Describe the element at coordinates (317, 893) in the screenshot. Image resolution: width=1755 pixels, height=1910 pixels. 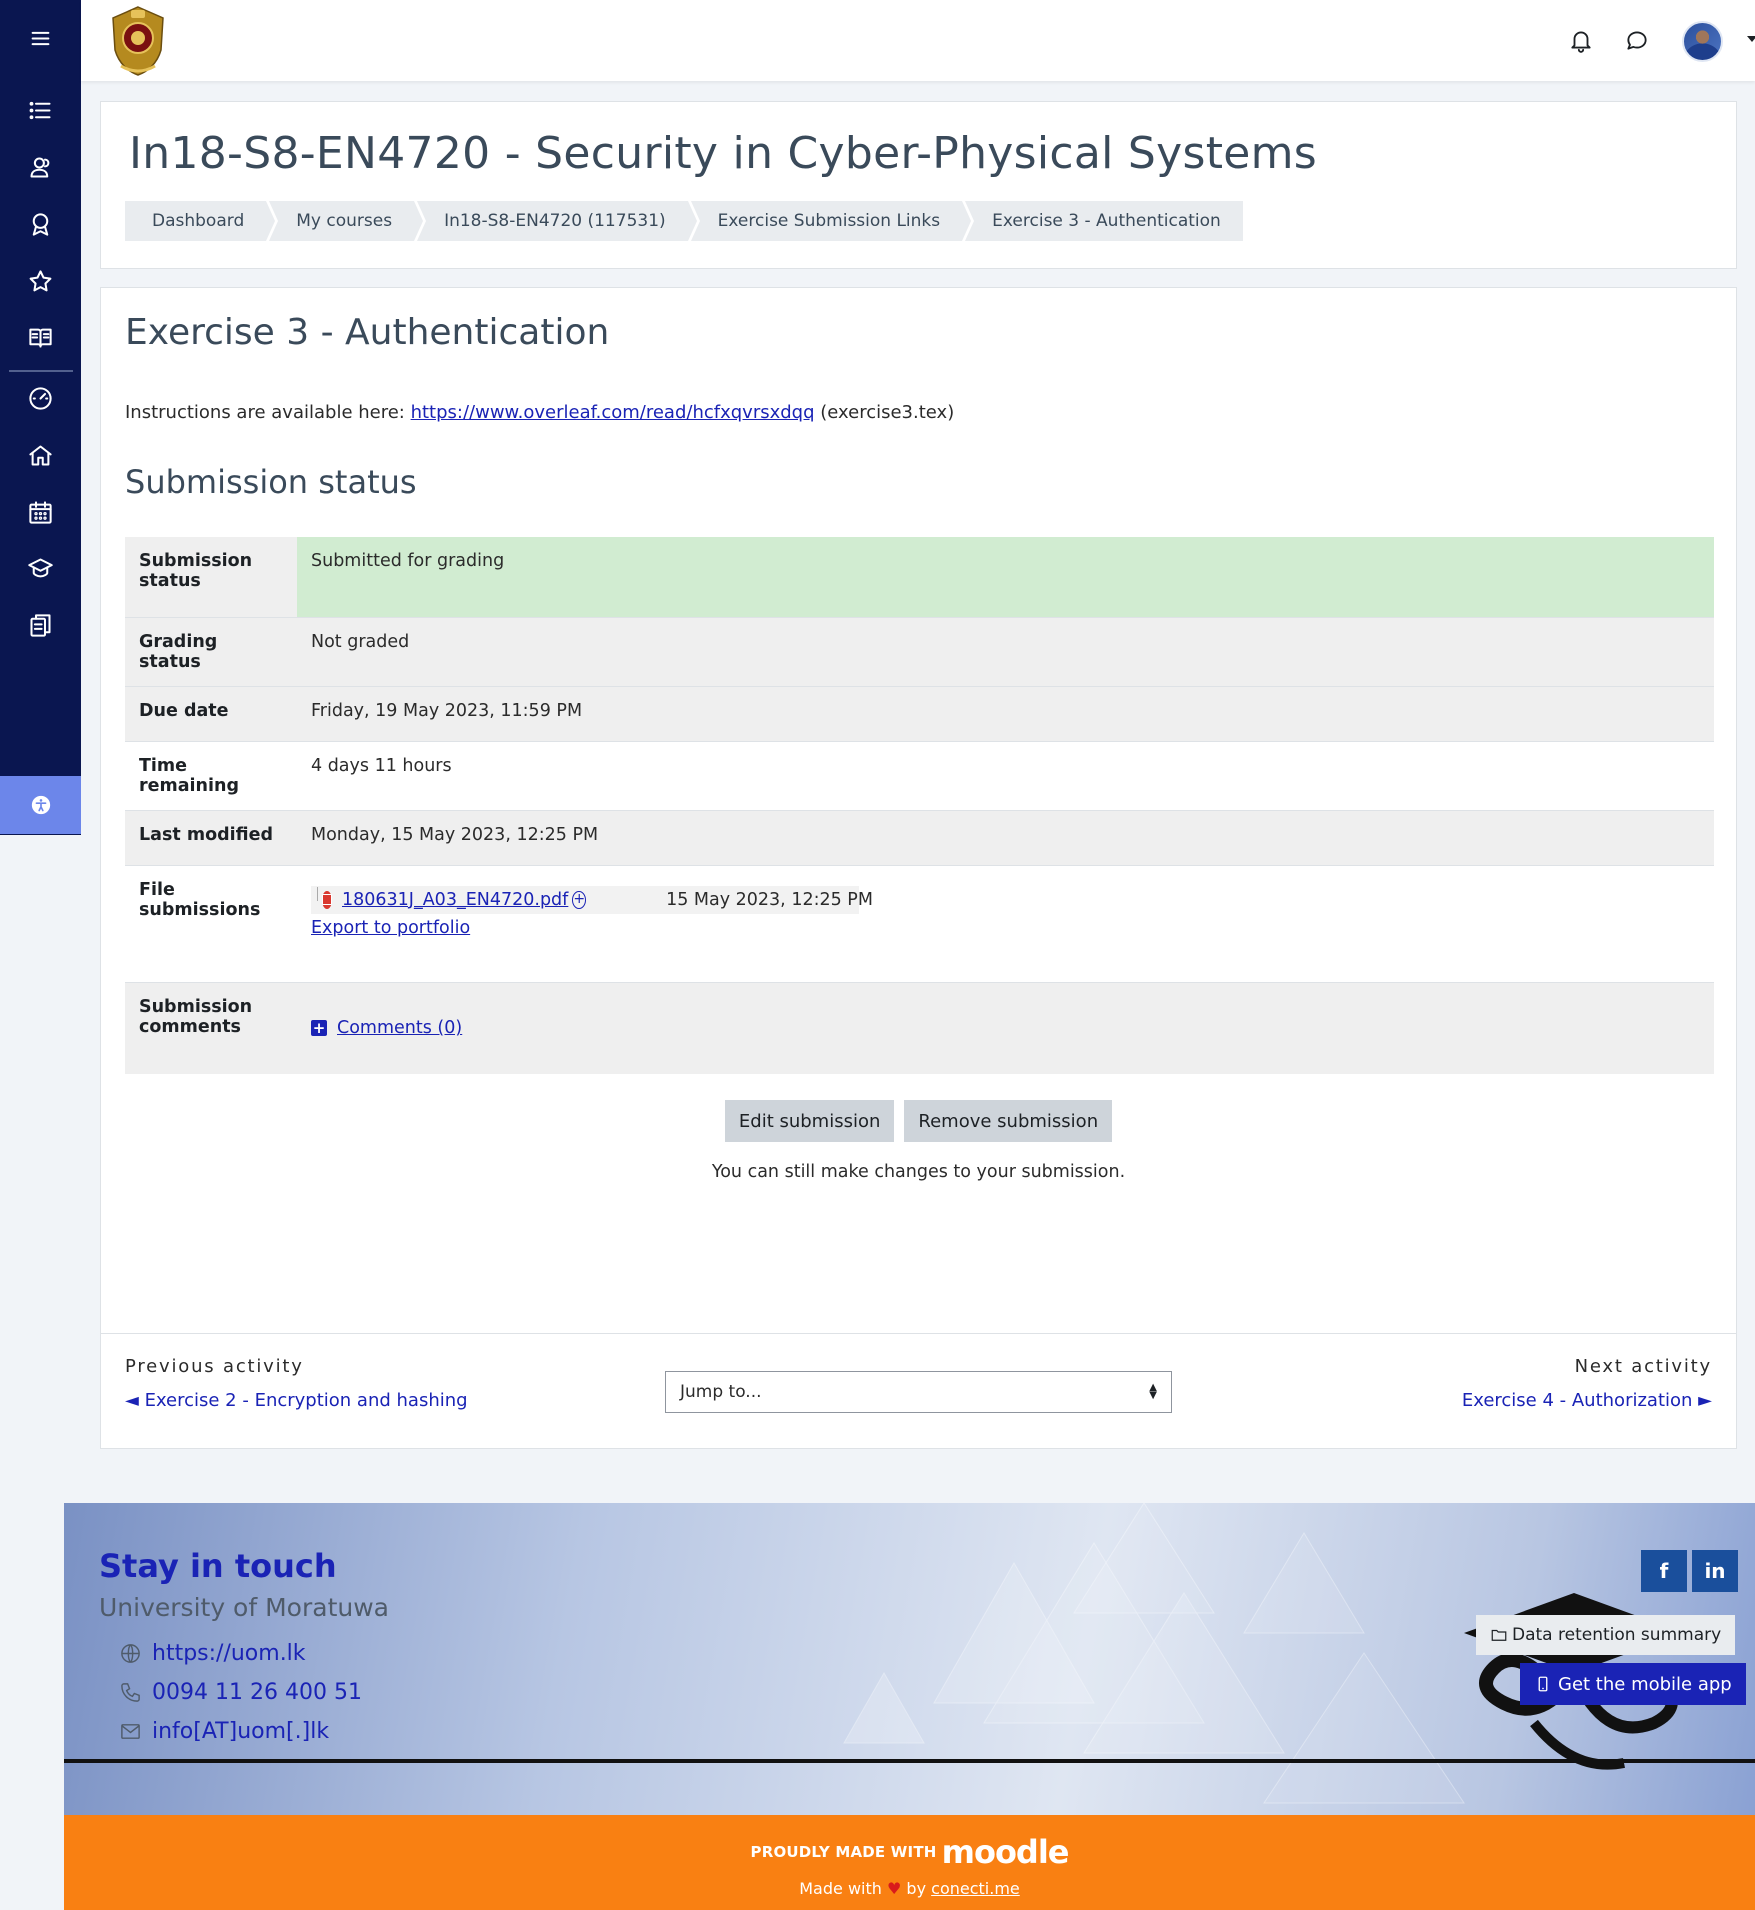
I see `tree-connector` at that location.